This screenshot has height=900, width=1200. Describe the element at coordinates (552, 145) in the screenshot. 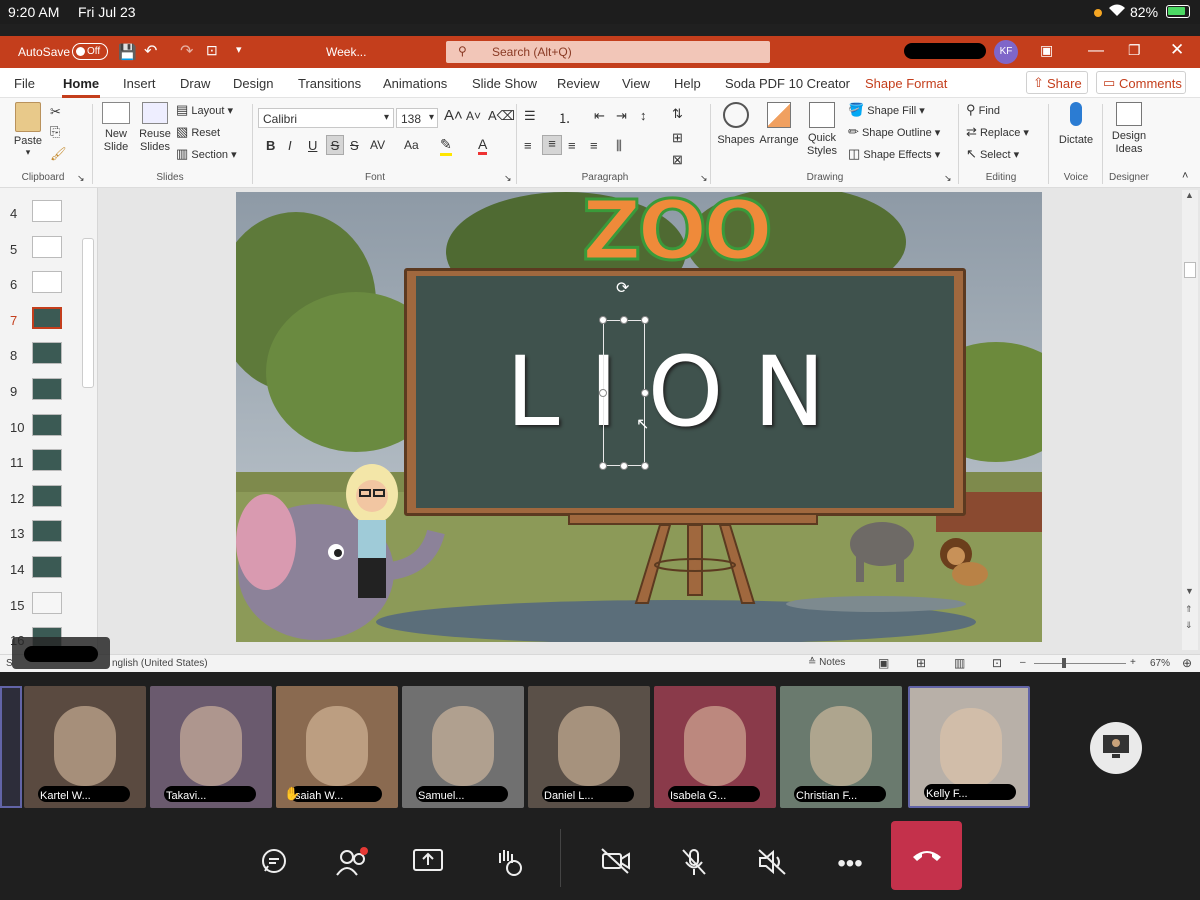

I see `align-center-icon: ≡` at that location.